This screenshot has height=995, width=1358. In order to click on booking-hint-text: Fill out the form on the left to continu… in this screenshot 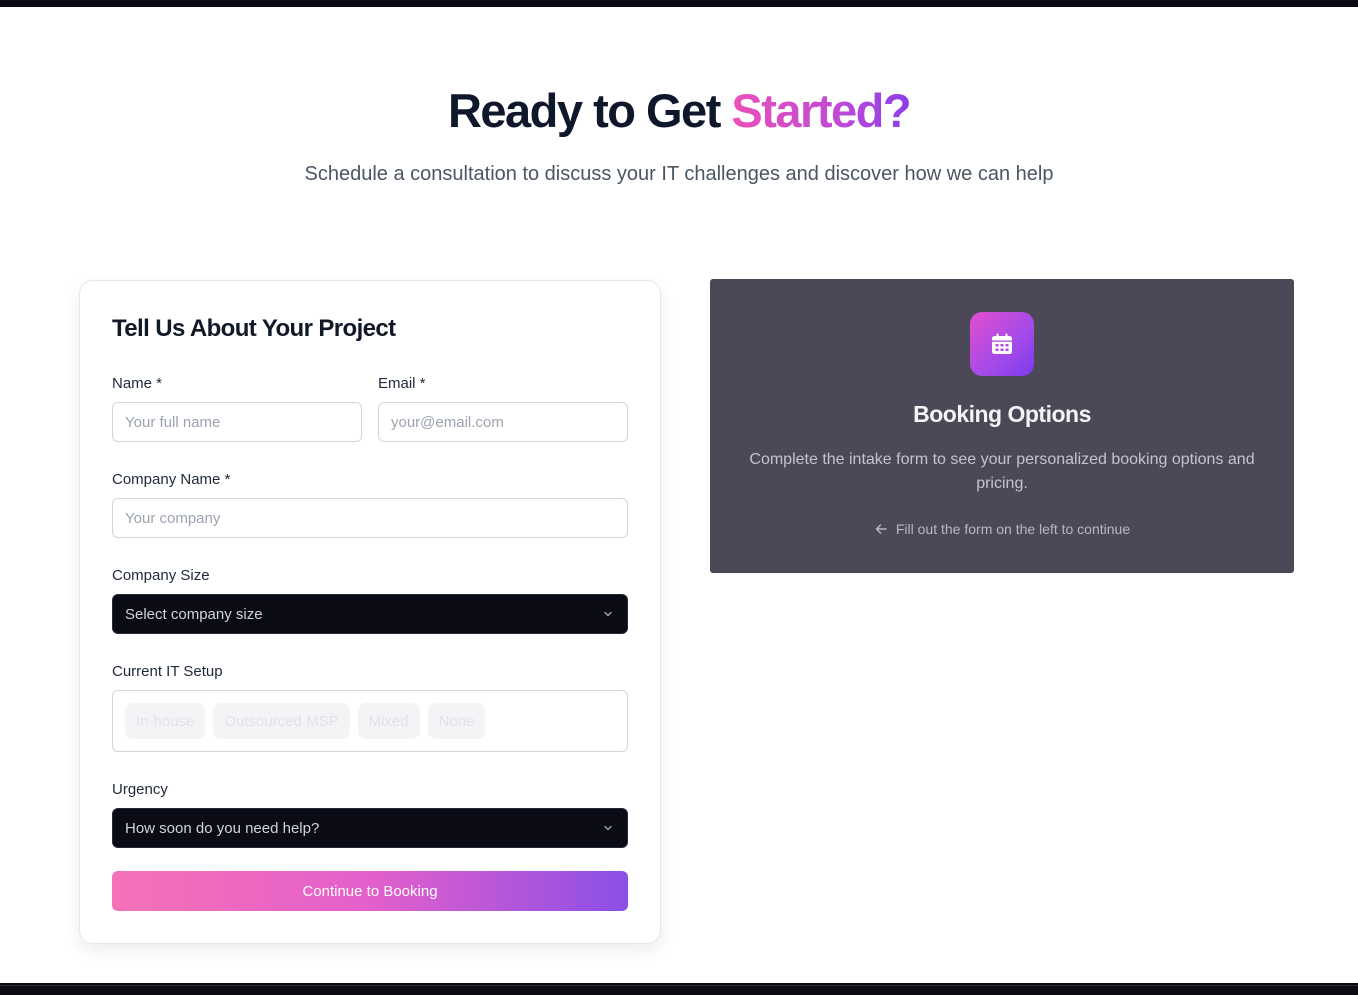, I will do `click(1013, 529)`.